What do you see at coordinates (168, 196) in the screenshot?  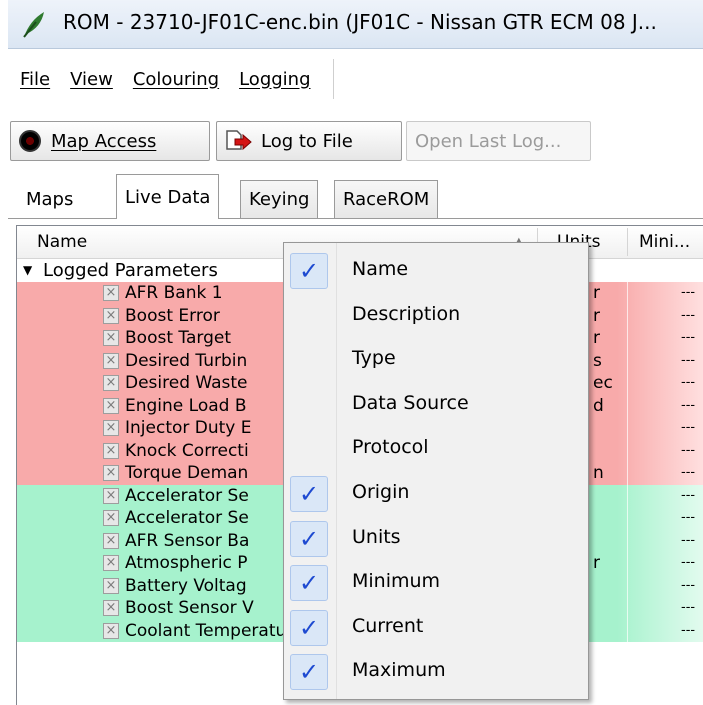 I see `tab-live-data: Live Data` at bounding box center [168, 196].